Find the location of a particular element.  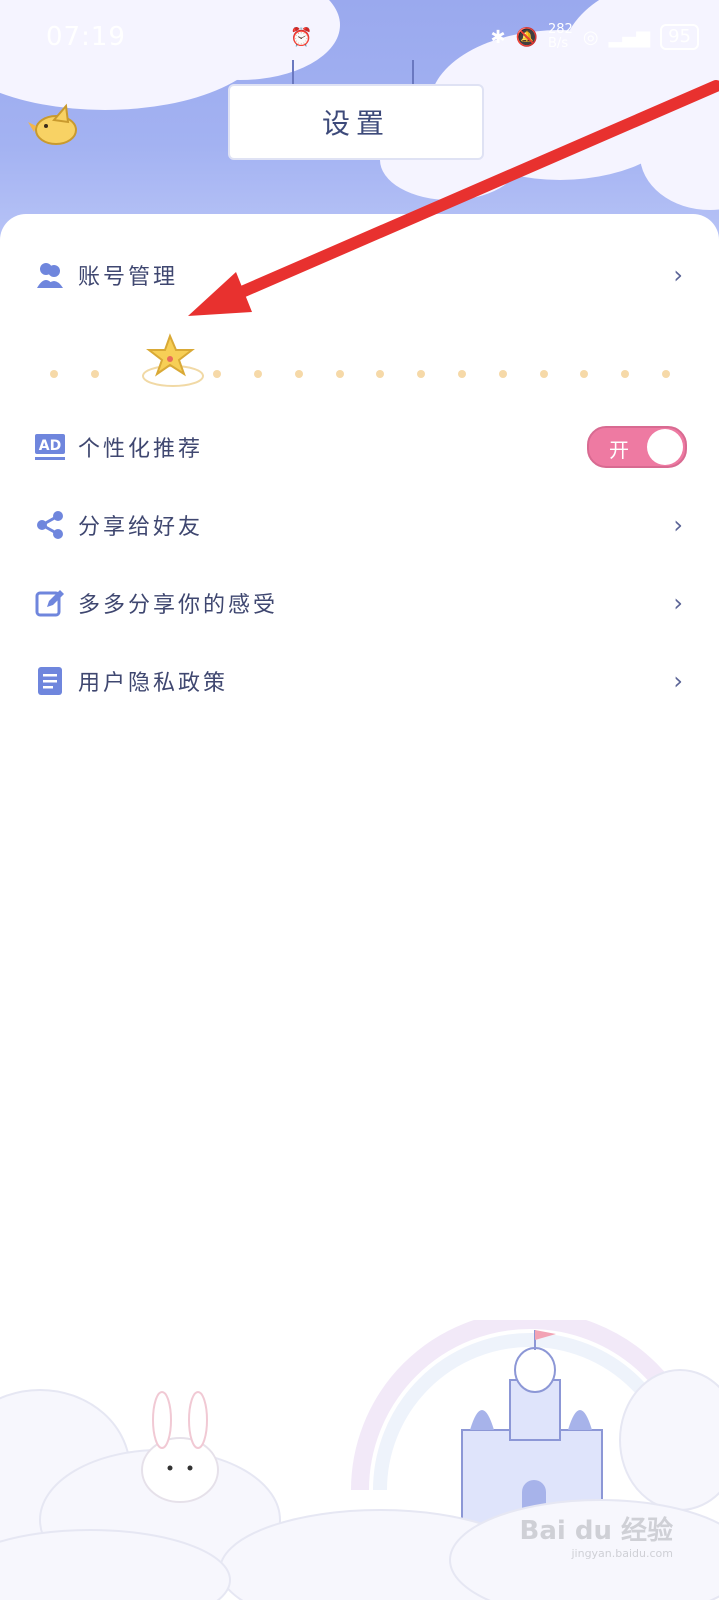

menu-item-feedback: 多多分享你的感受 › is located at coordinates (359, 603).